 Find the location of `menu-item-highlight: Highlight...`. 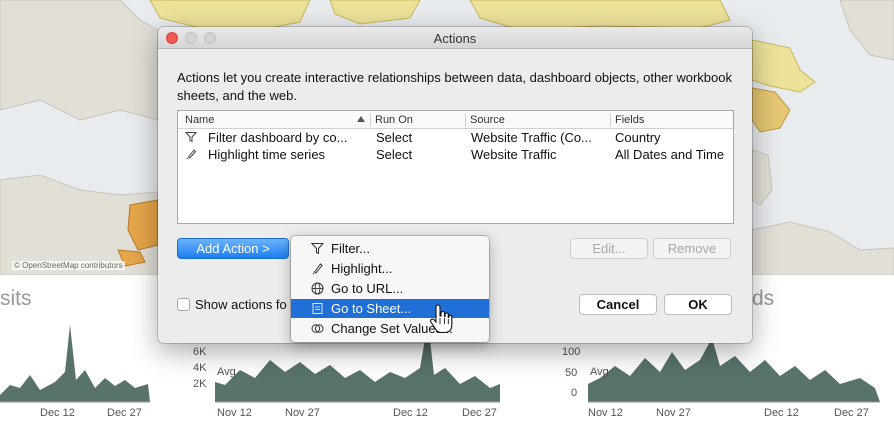

menu-item-highlight: Highlight... is located at coordinates (390, 268).